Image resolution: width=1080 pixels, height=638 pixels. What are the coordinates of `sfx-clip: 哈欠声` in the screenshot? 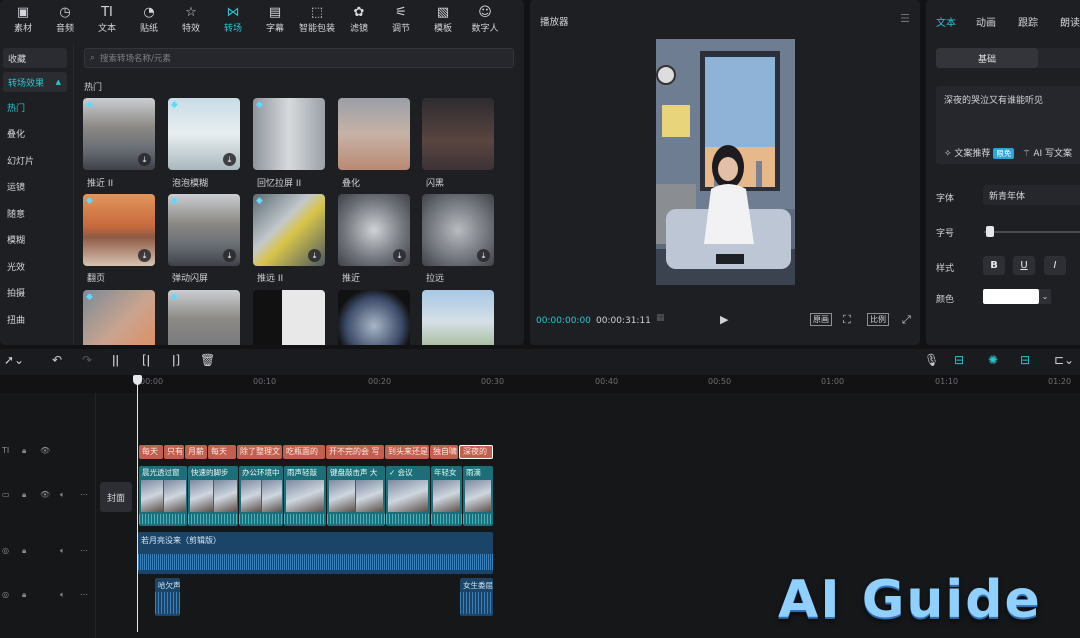 It's located at (167, 597).